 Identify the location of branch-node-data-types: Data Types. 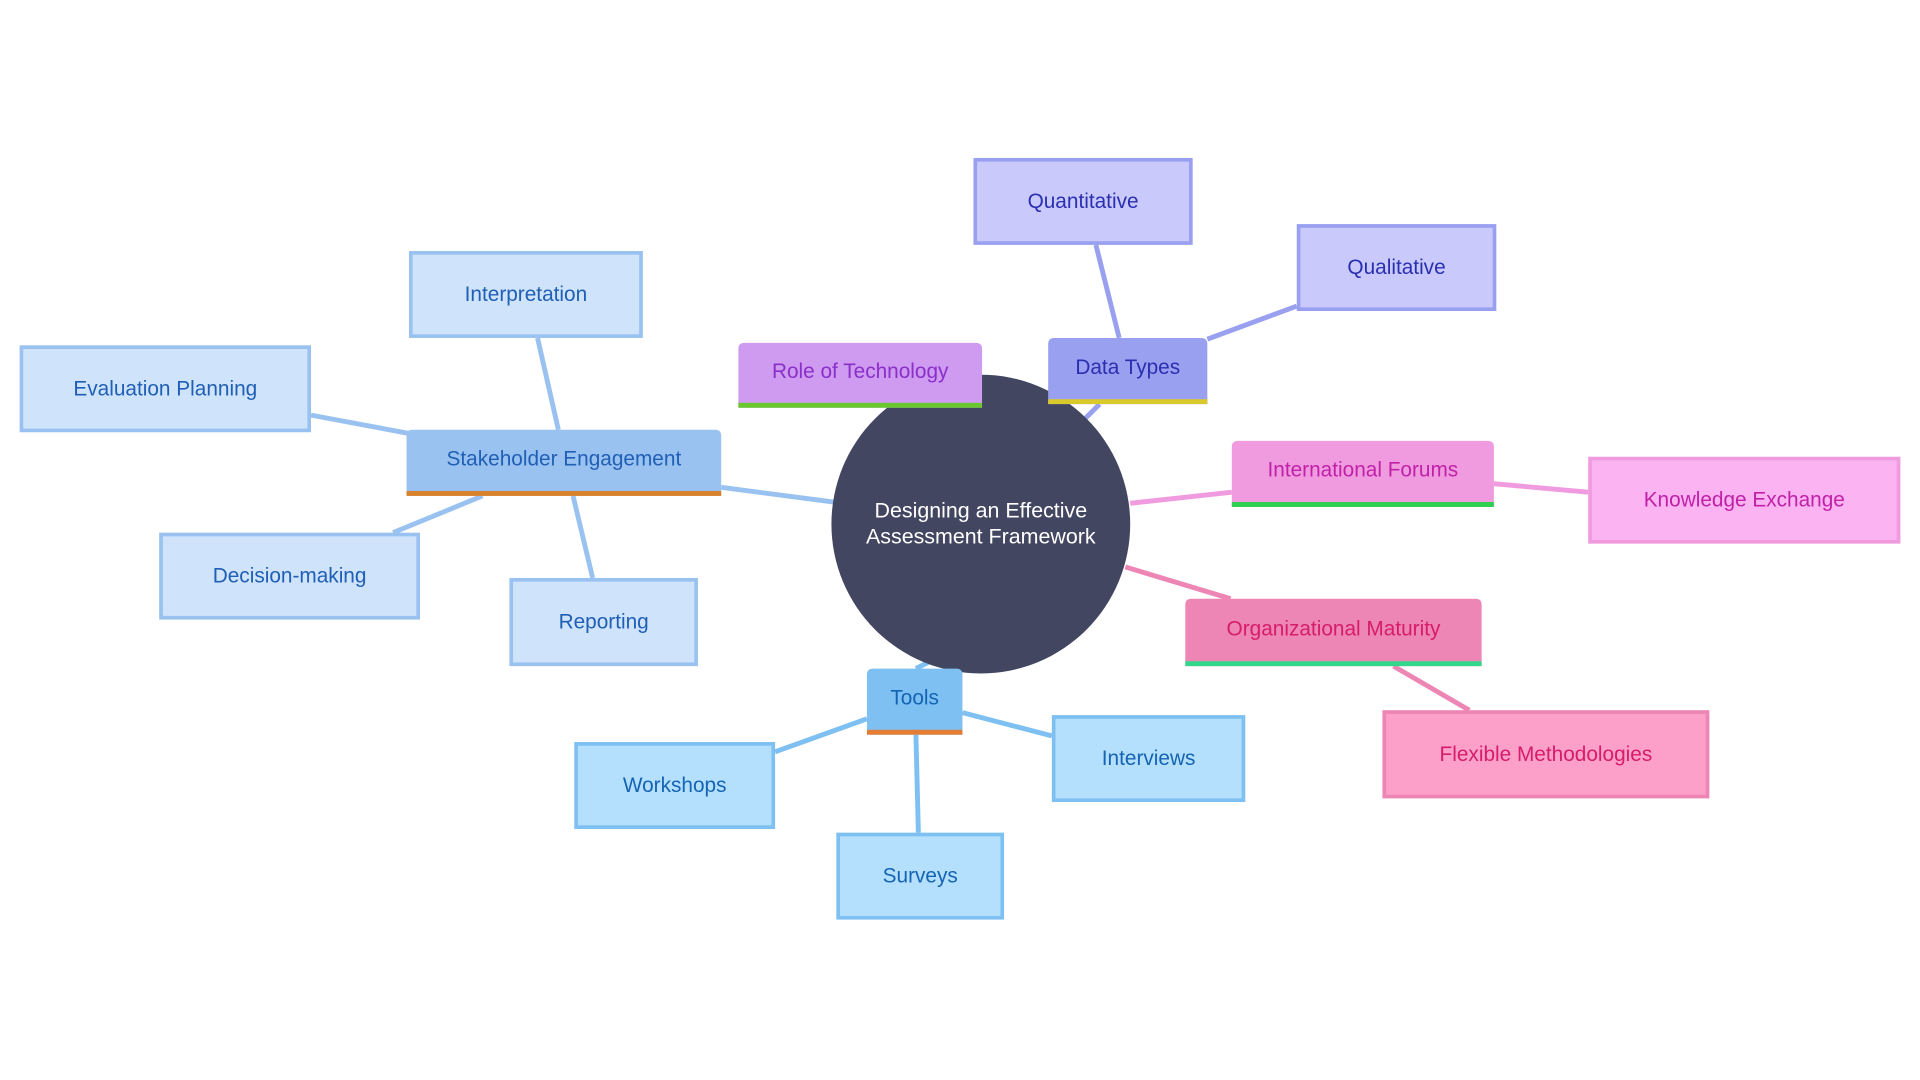
(1128, 371).